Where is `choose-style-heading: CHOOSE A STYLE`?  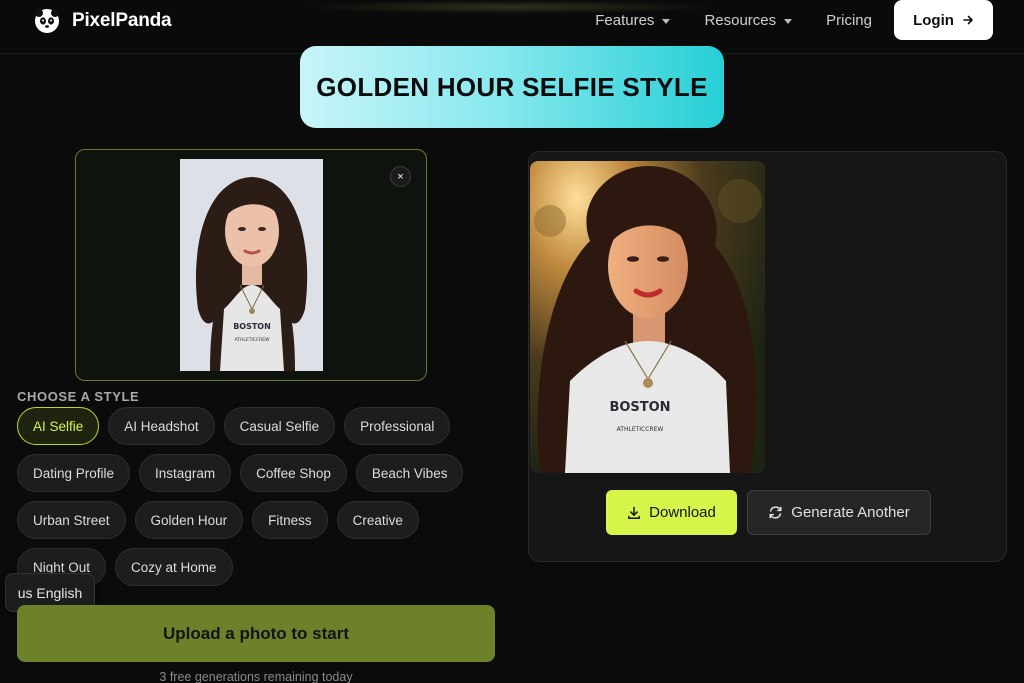 choose-style-heading: CHOOSE A STYLE is located at coordinates (78, 396).